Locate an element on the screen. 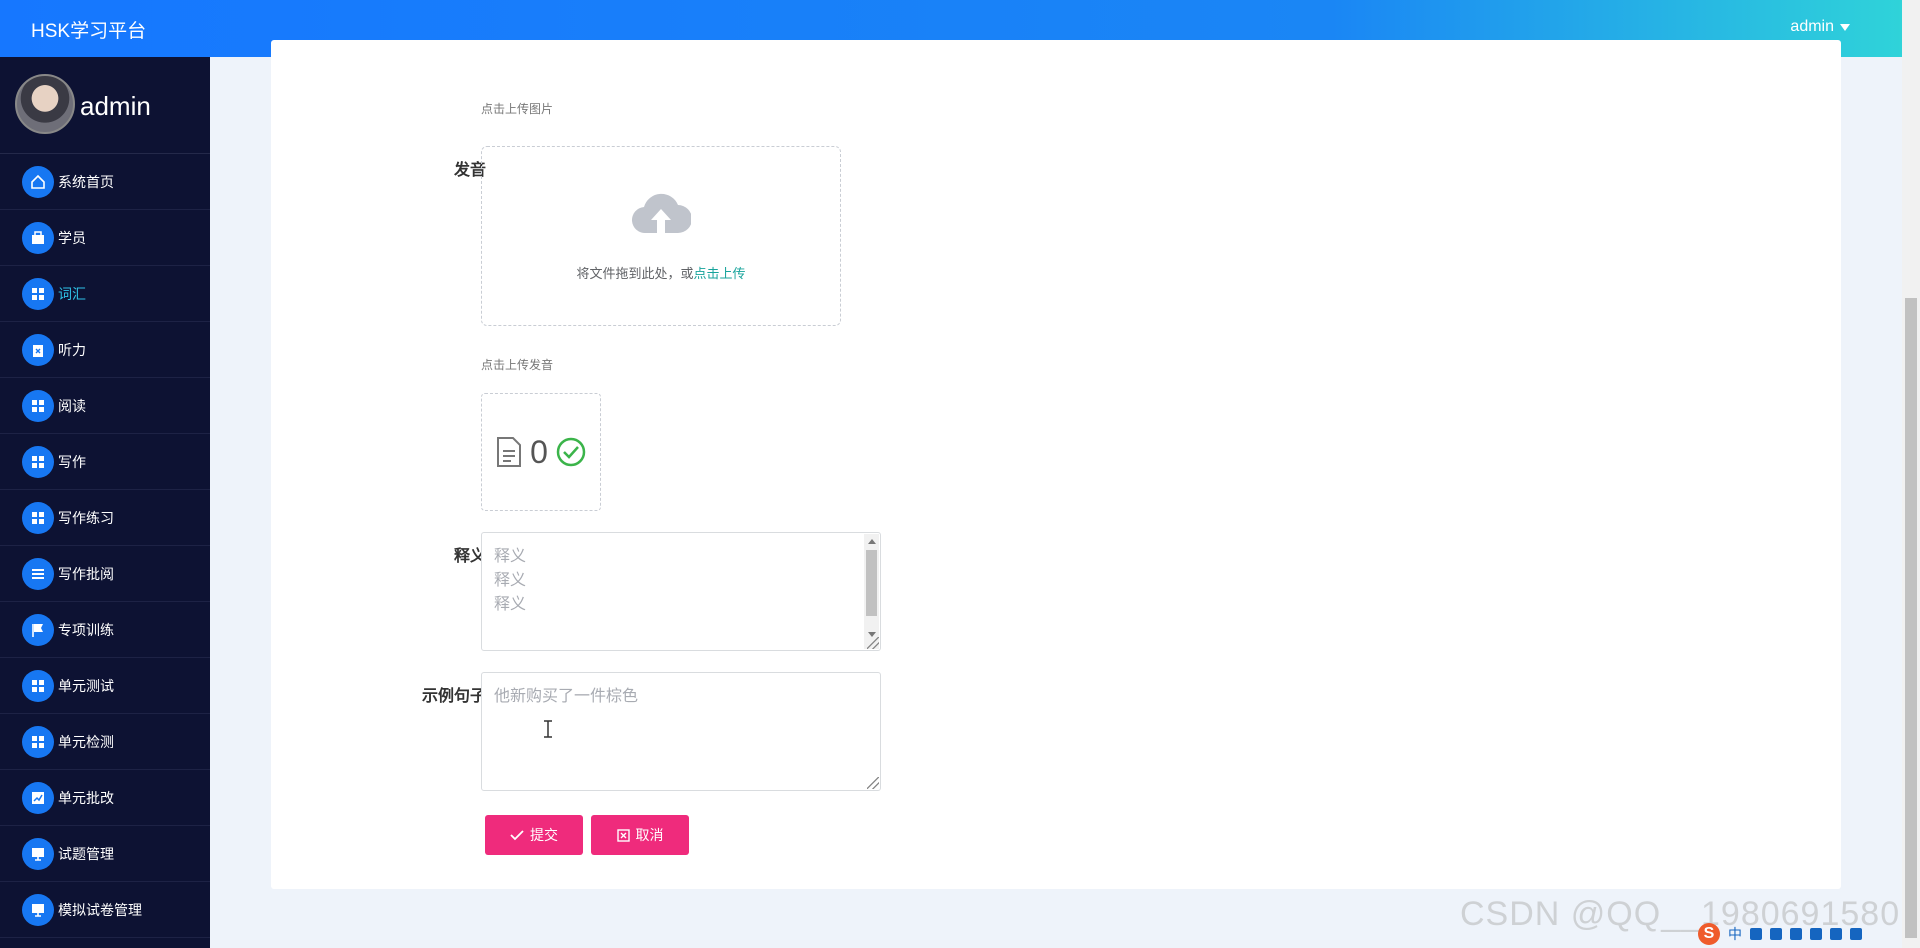 The width and height of the screenshot is (1920, 948). audio-upload-dropzone: 将文件拖到此处，或点击上传 is located at coordinates (661, 236).